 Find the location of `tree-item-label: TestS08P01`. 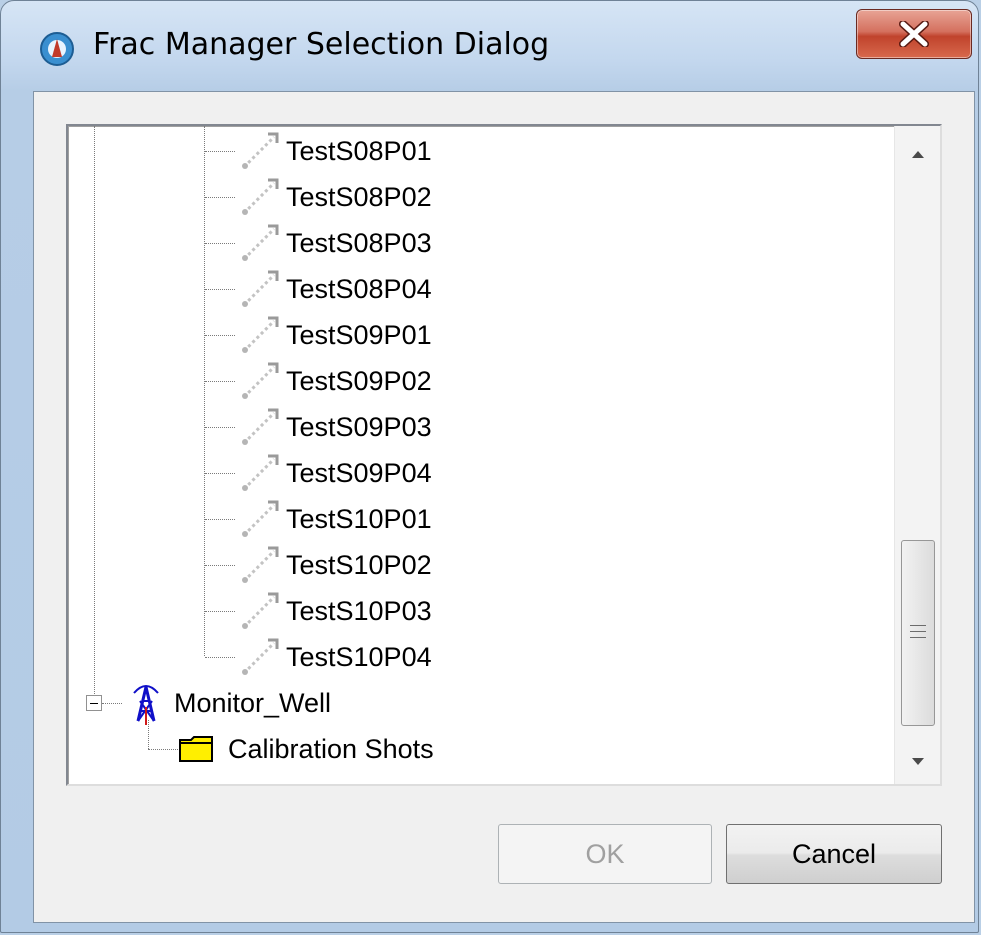

tree-item-label: TestS08P01 is located at coordinates (359, 150).